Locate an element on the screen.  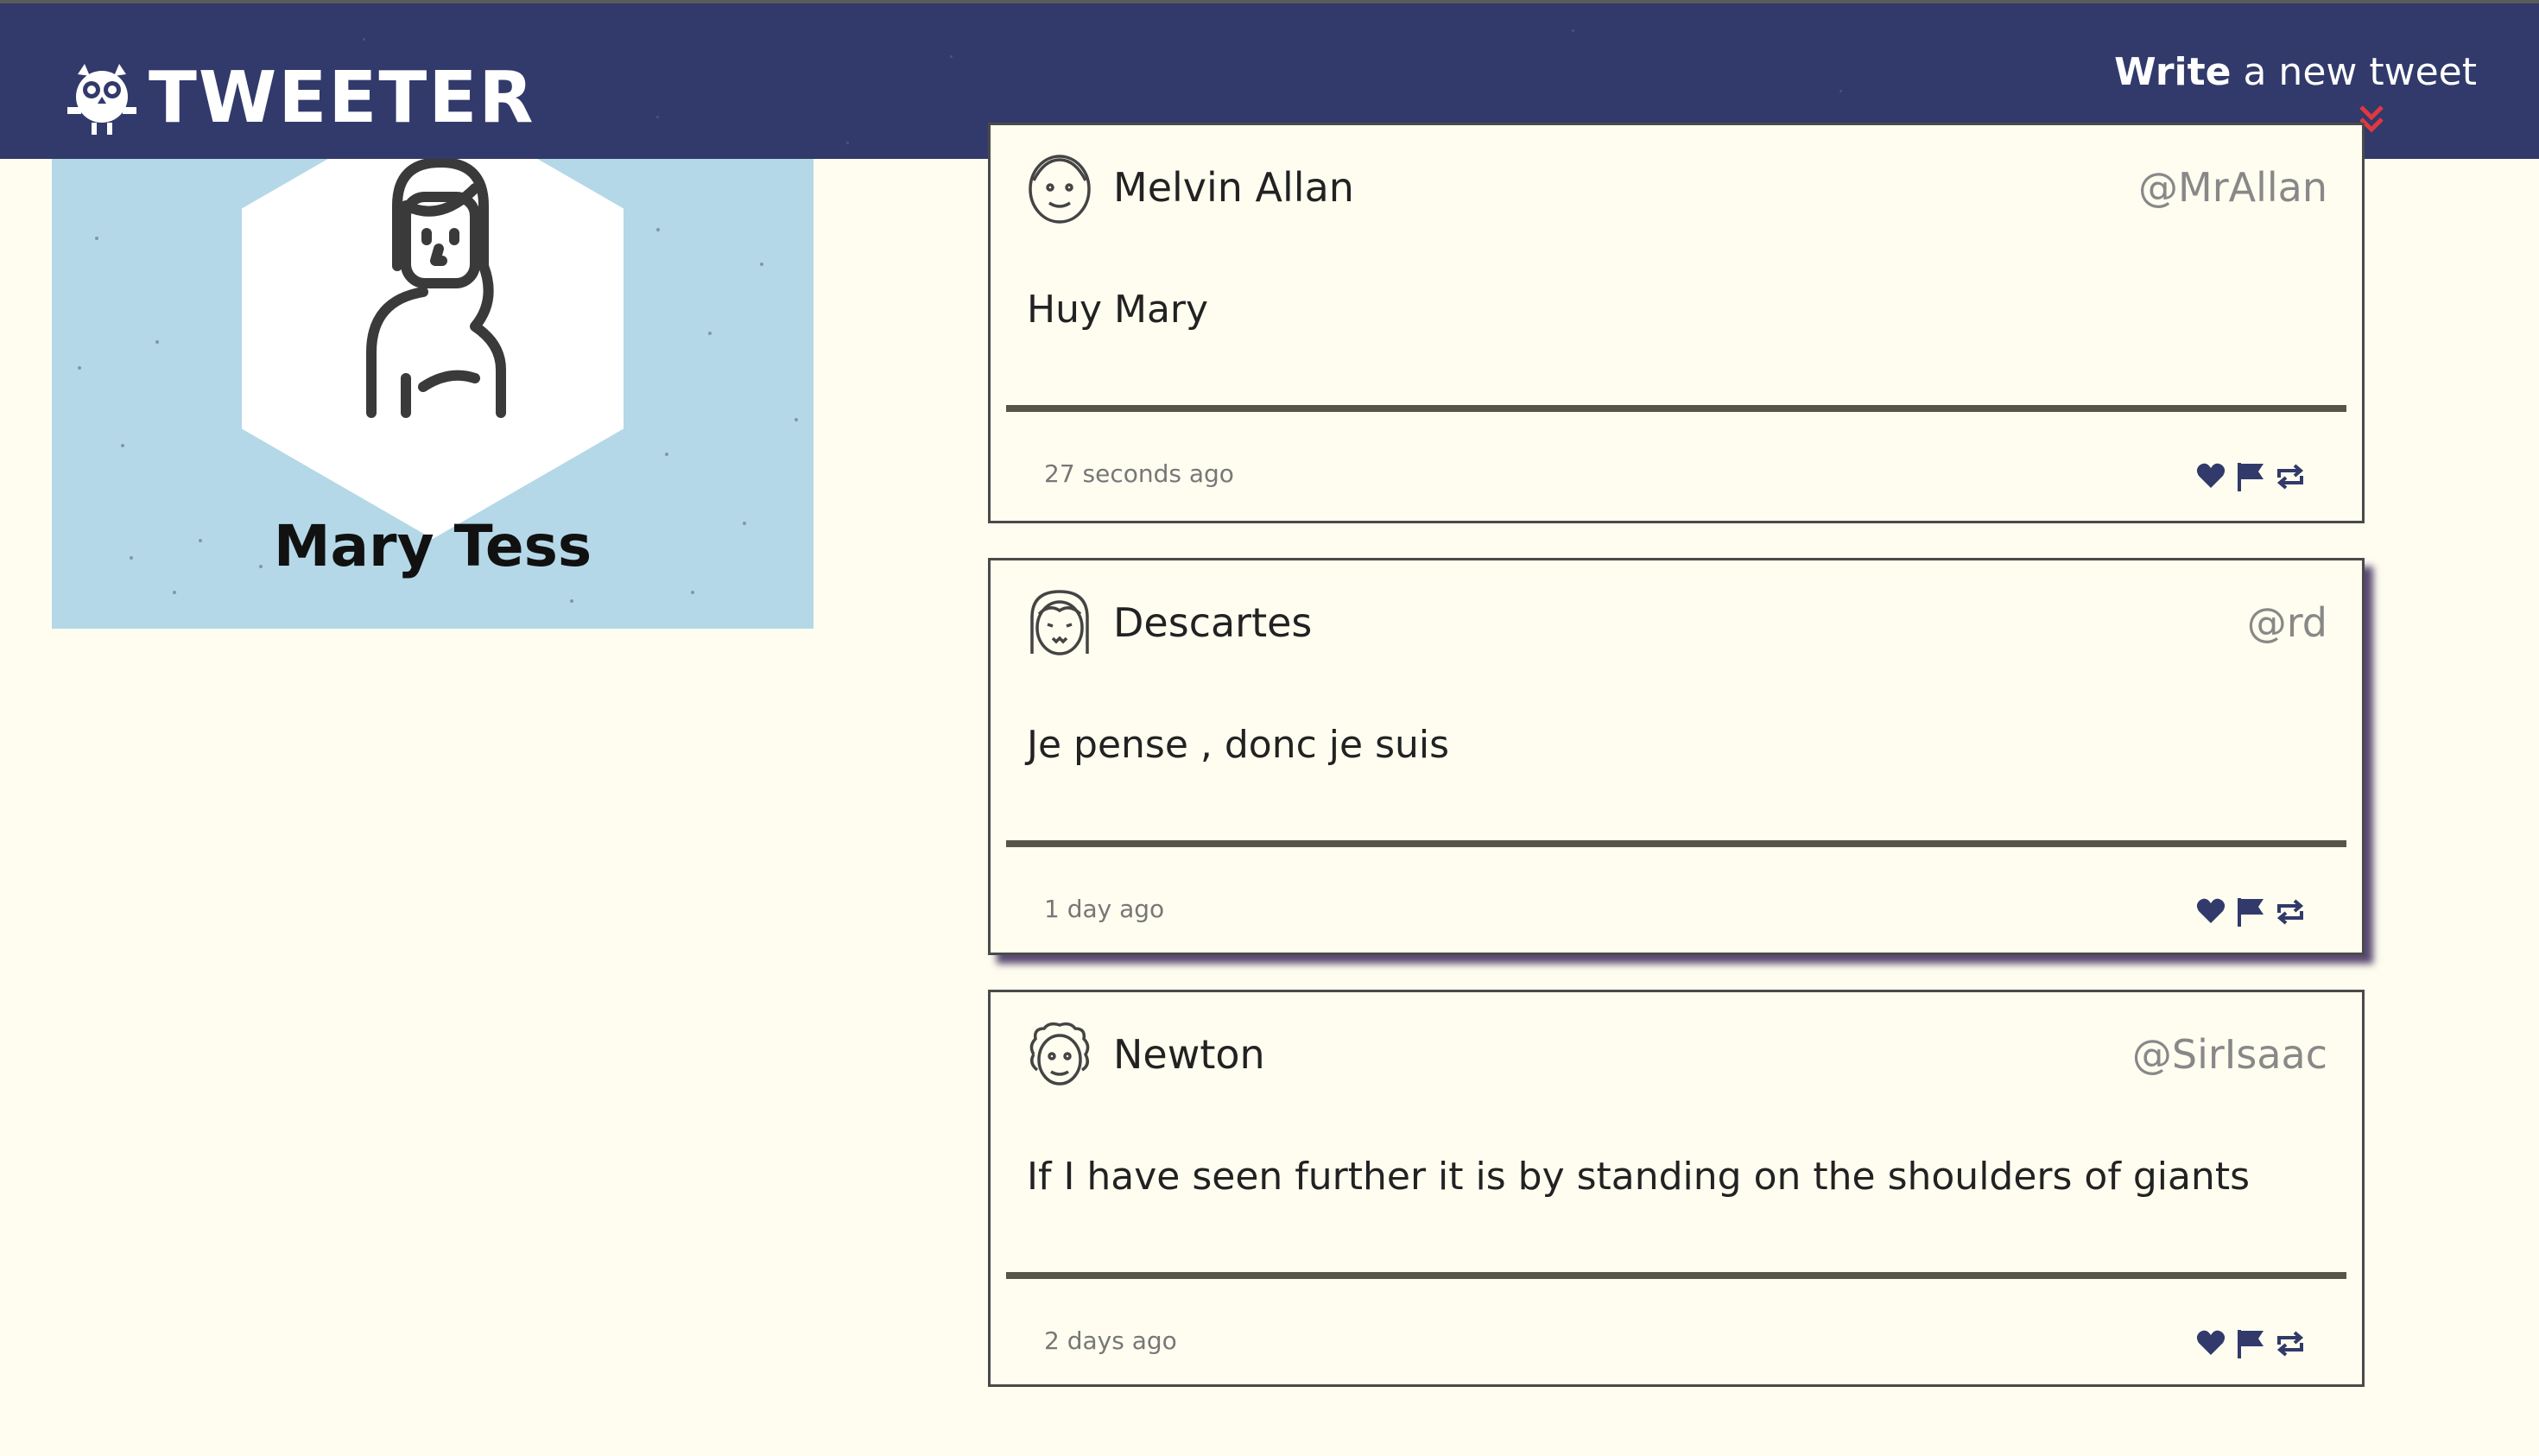
tweet-author-name: Descartes is located at coordinates (1213, 622).